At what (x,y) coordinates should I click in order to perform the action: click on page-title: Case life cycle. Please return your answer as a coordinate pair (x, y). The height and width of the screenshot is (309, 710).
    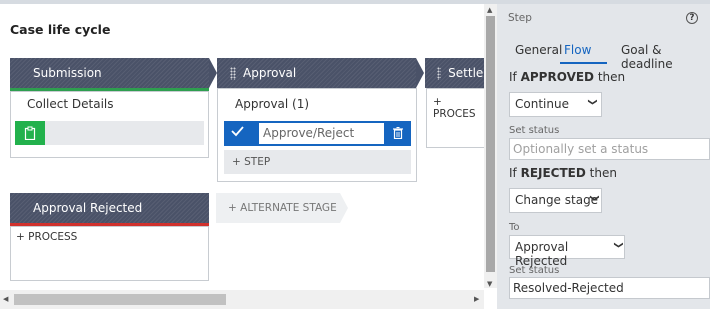
    Looking at the image, I should click on (60, 29).